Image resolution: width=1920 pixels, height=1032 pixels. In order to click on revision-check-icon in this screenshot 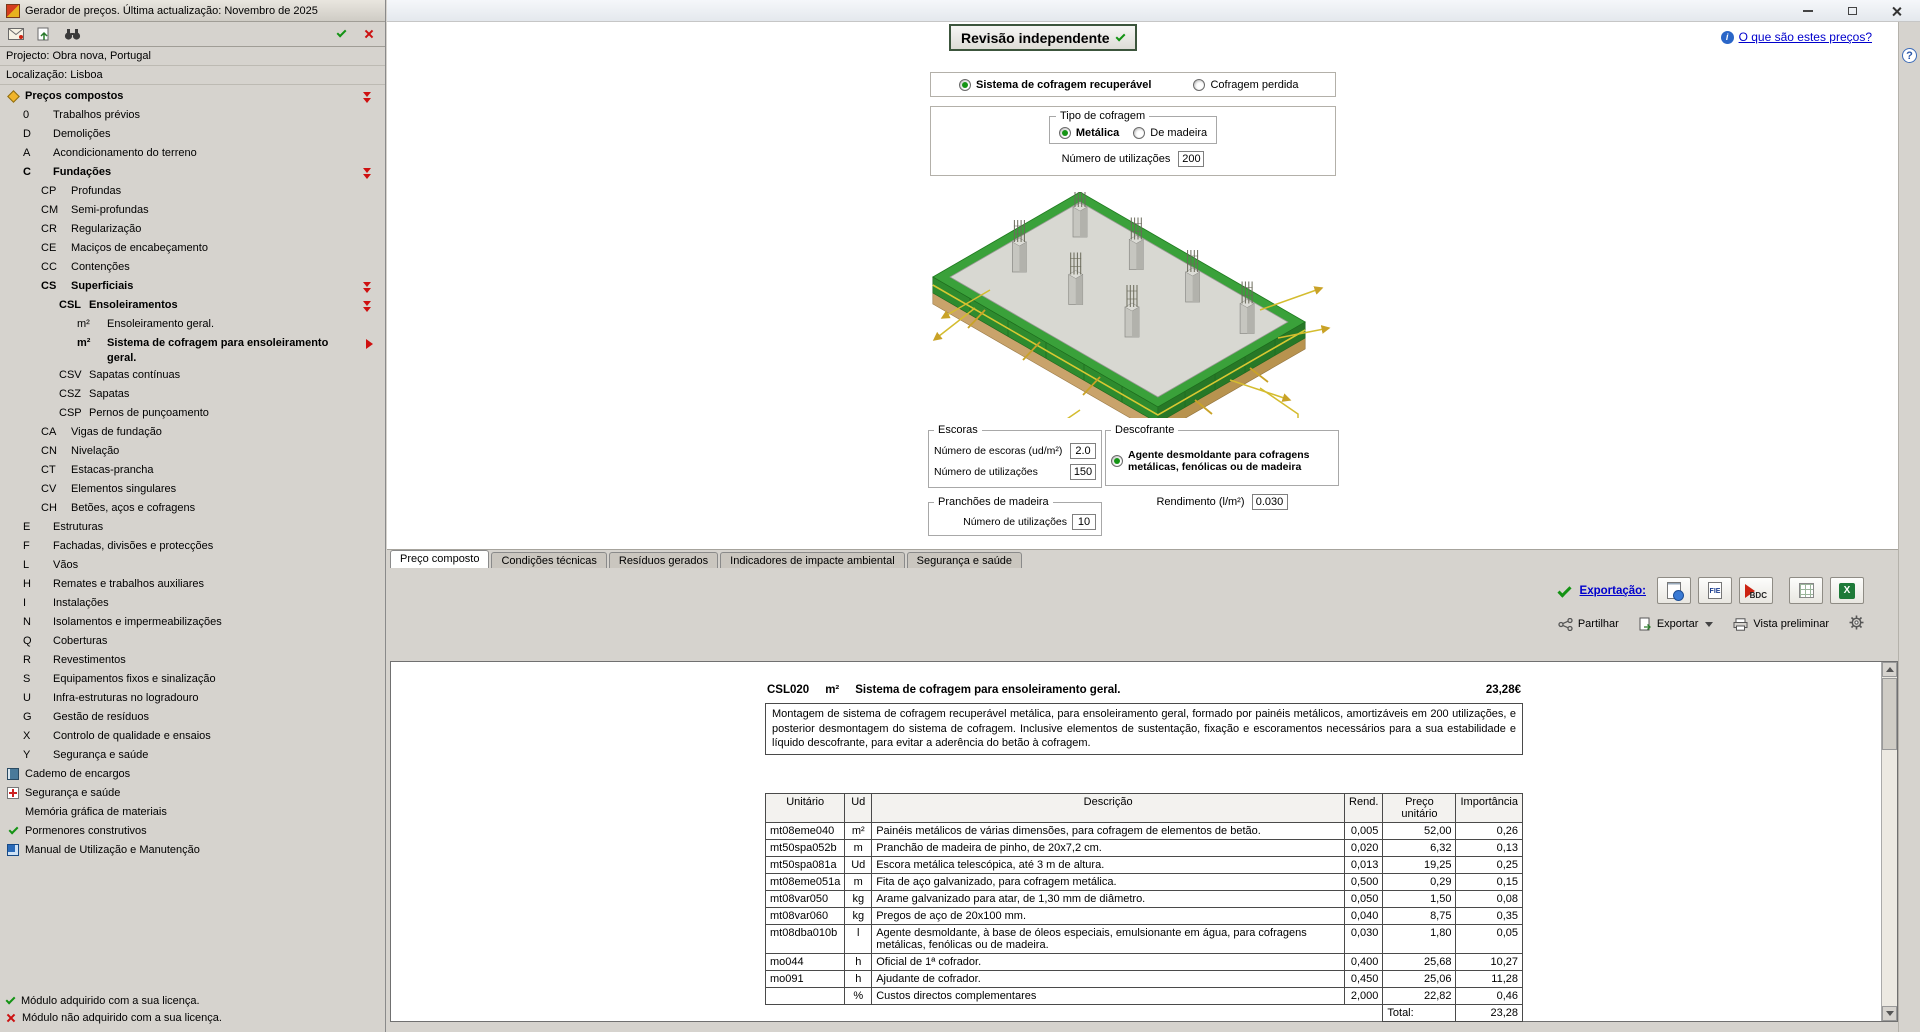, I will do `click(1120, 36)`.